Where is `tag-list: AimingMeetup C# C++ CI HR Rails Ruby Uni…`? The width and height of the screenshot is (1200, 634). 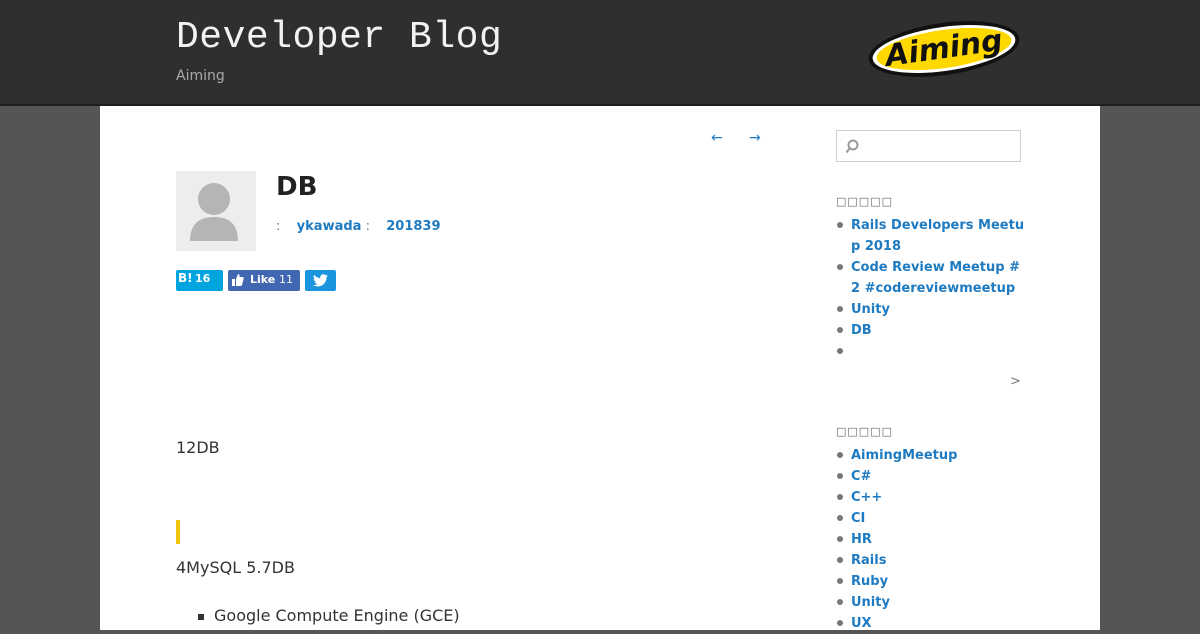 tag-list: AimingMeetup C# C++ CI HR Rails Ruby Uni… is located at coordinates (931, 539).